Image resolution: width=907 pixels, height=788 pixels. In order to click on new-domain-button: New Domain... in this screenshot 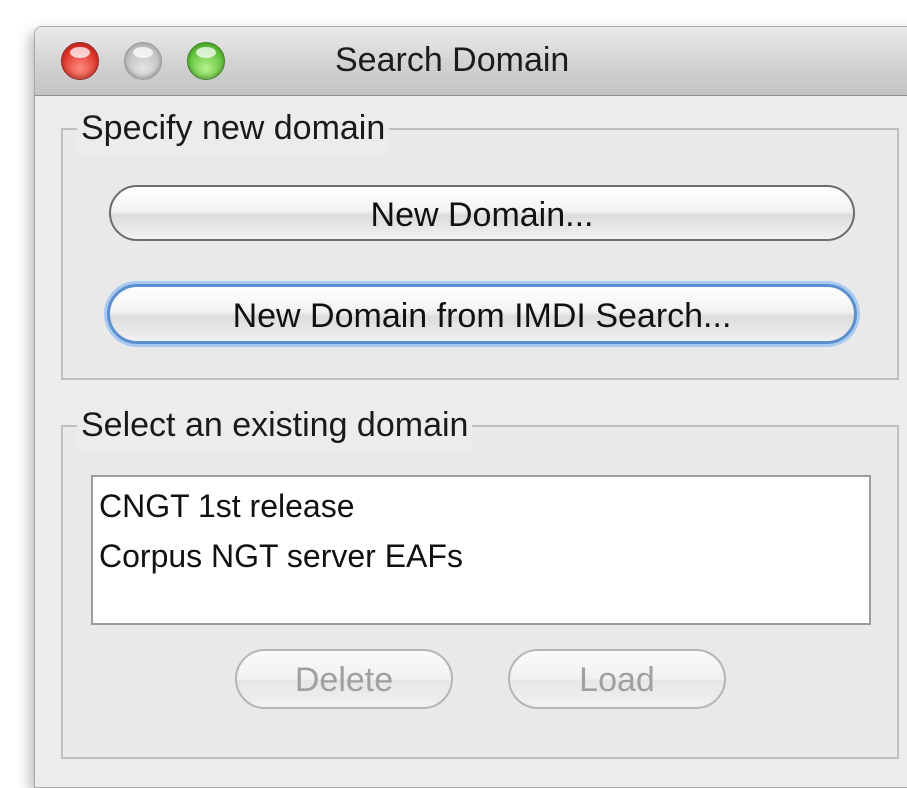, I will do `click(482, 213)`.